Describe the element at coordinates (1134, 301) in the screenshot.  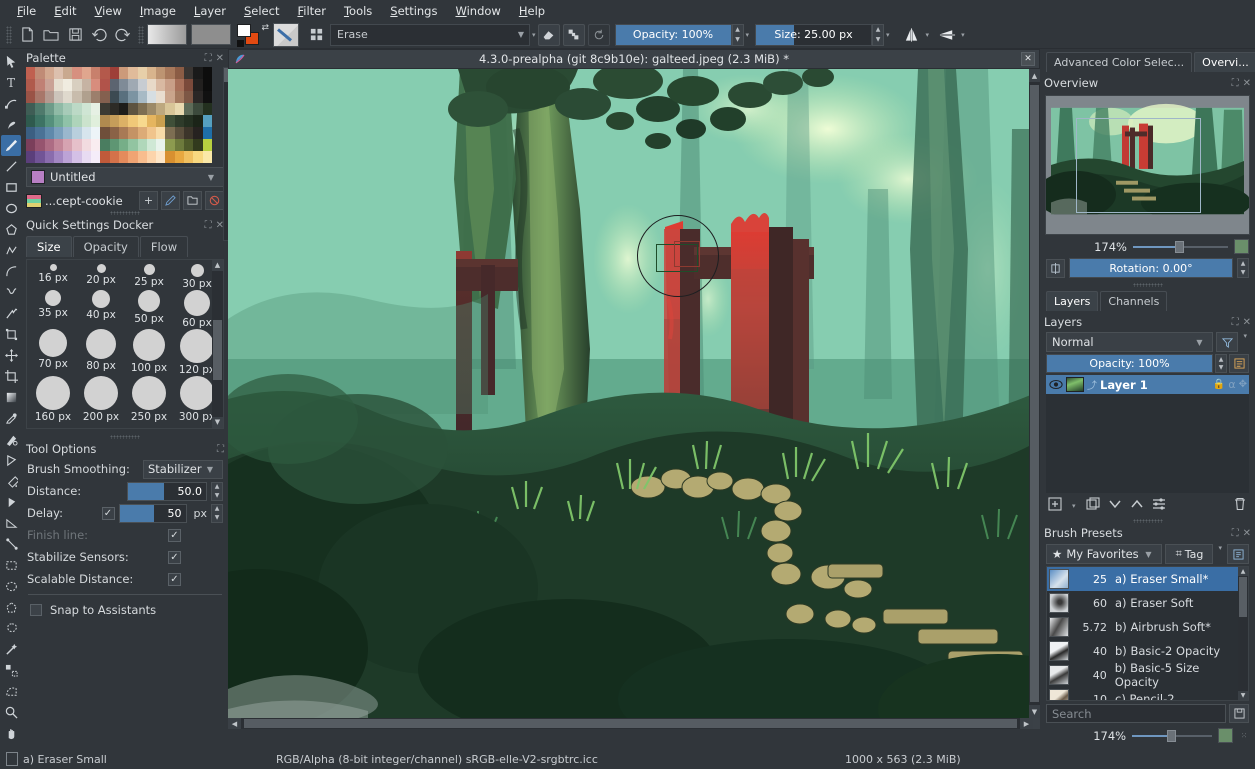
I see `tab-channels: Channels` at that location.